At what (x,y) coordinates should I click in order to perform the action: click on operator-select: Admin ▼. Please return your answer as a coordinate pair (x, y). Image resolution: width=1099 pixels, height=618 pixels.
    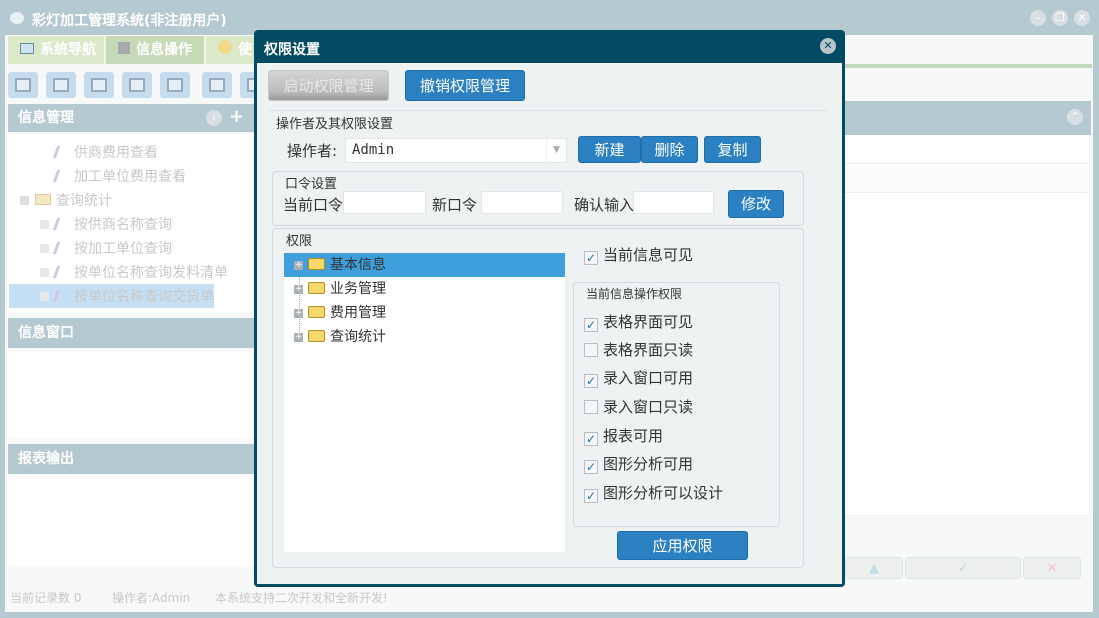
    Looking at the image, I should click on (456, 150).